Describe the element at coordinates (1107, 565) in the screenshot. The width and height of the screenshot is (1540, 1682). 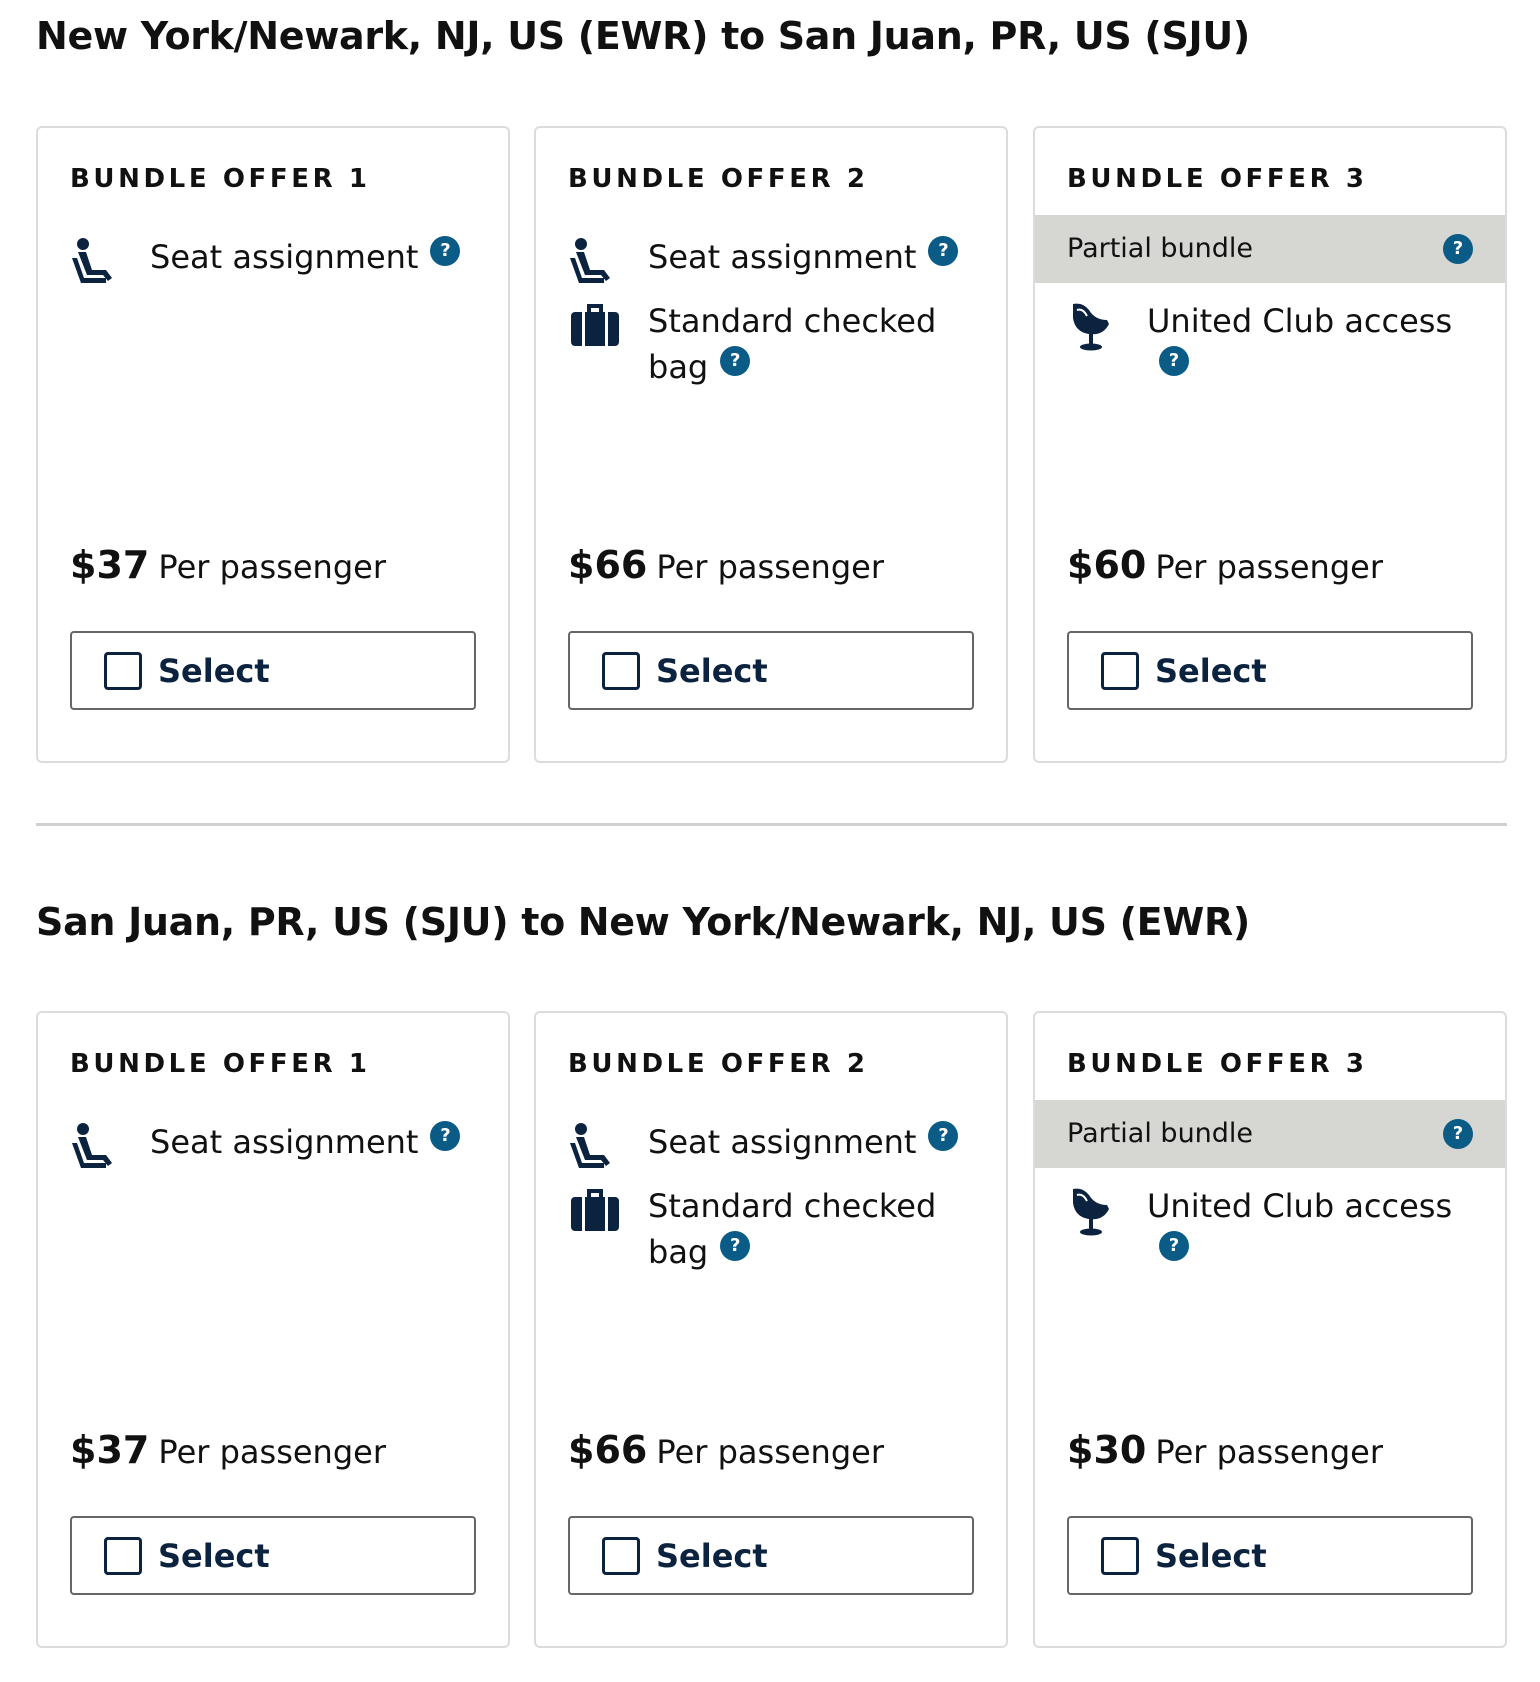
I see `price-amount: $60` at that location.